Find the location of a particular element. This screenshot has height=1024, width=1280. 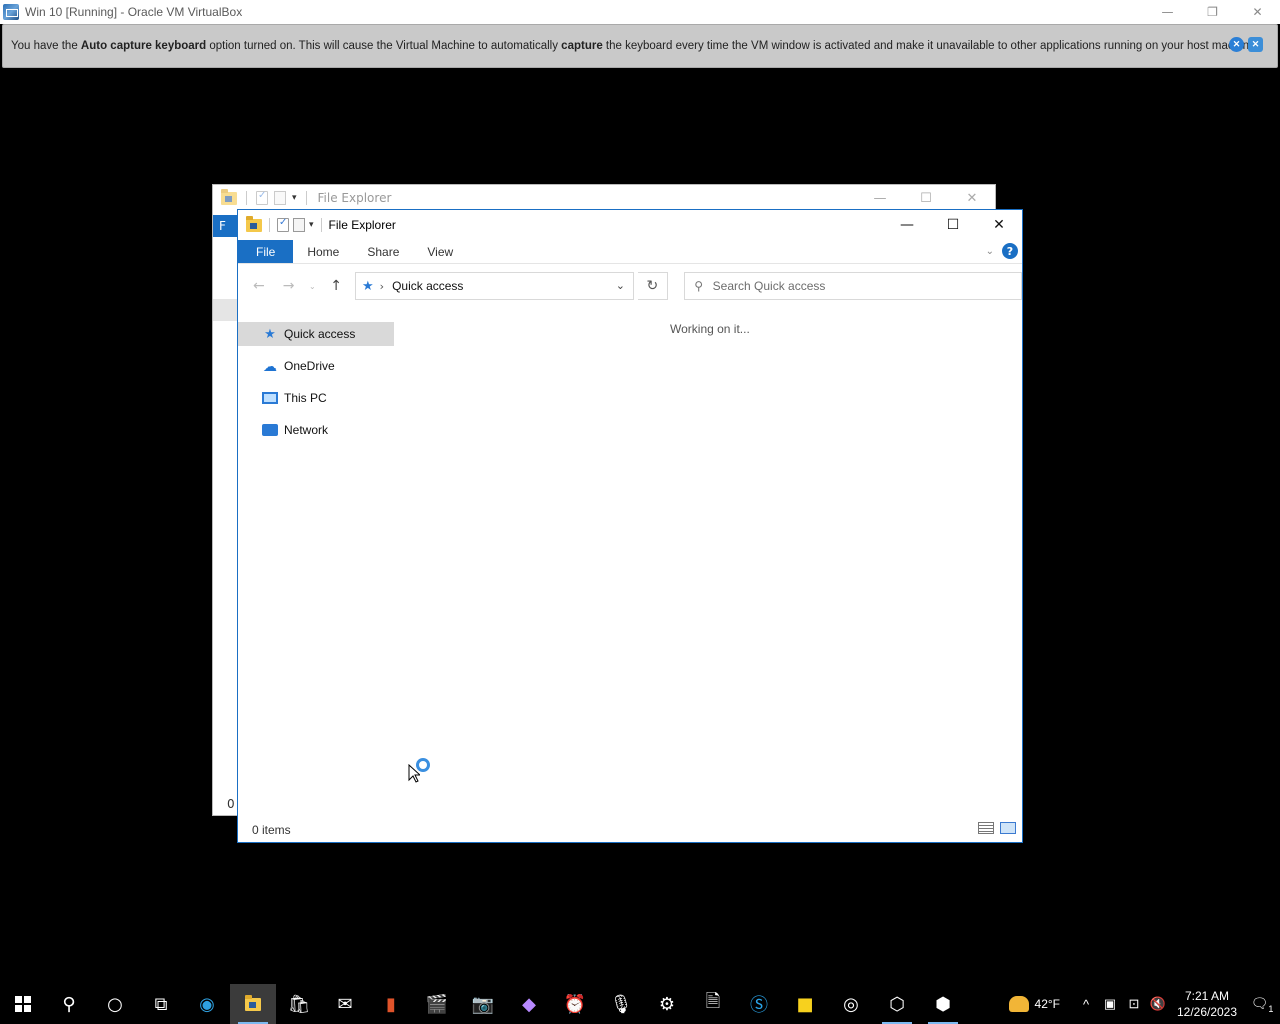

edge-button: ◉ is located at coordinates (207, 1004).